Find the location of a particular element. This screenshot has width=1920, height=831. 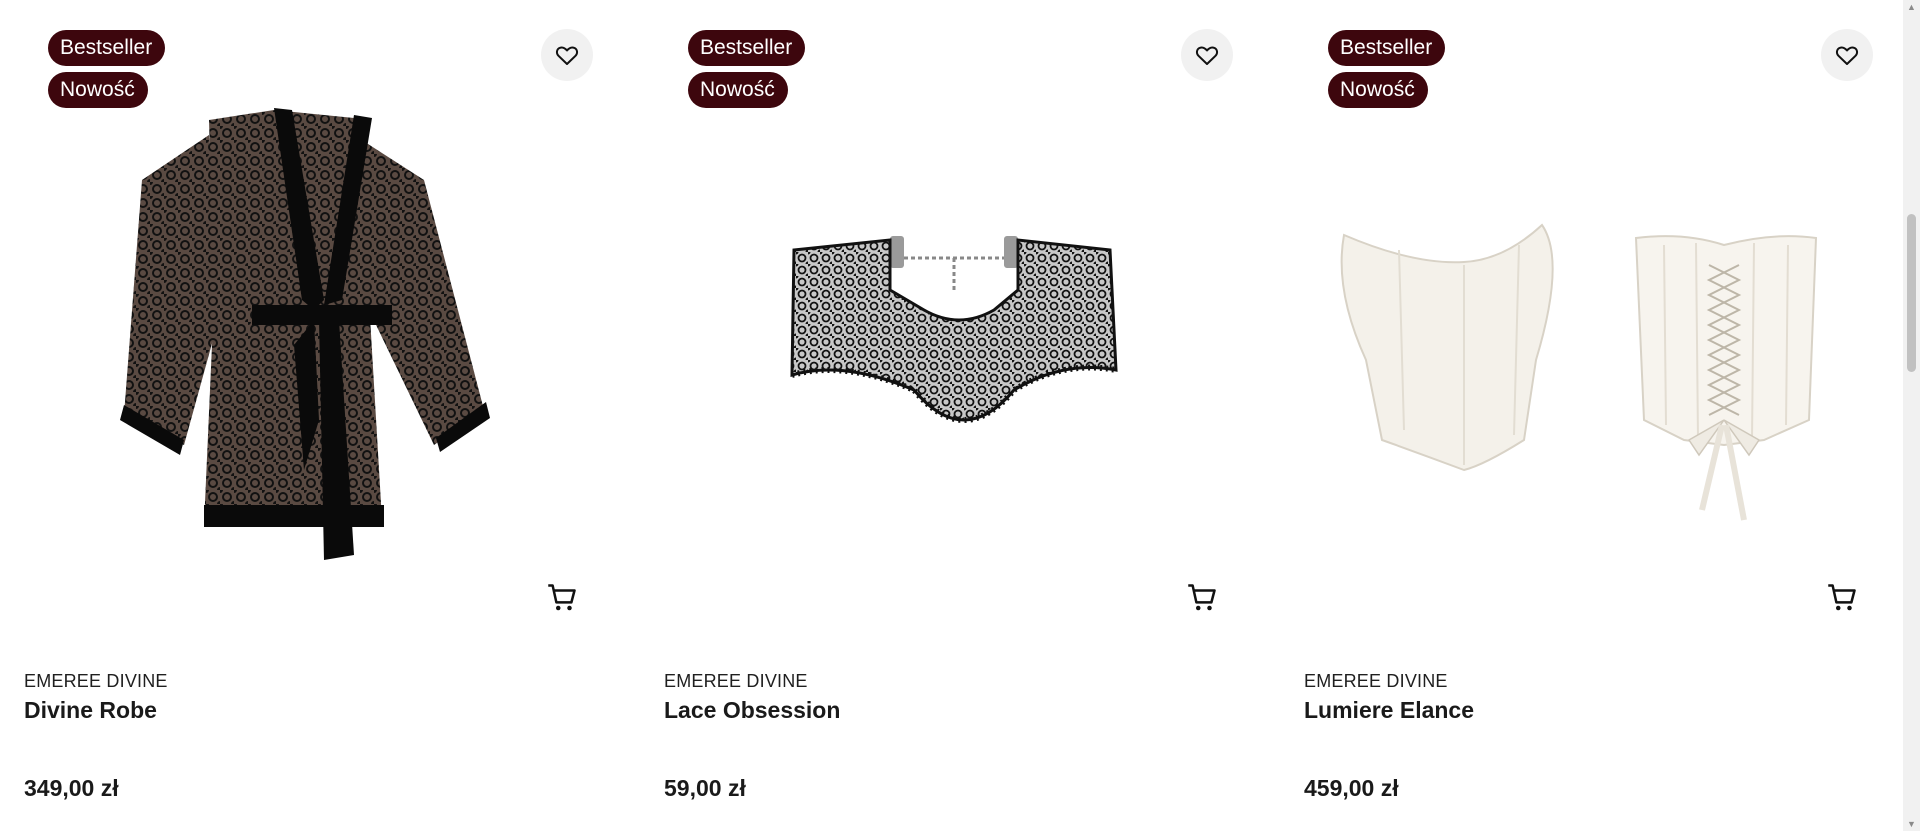

product-name: Lumiere Elance is located at coordinates (1389, 710).